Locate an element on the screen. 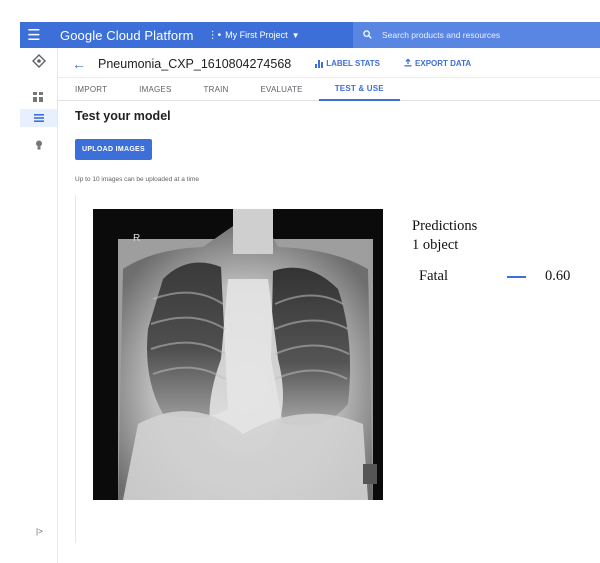 The width and height of the screenshot is (600, 563). prediction-score-bar is located at coordinates (523, 277).